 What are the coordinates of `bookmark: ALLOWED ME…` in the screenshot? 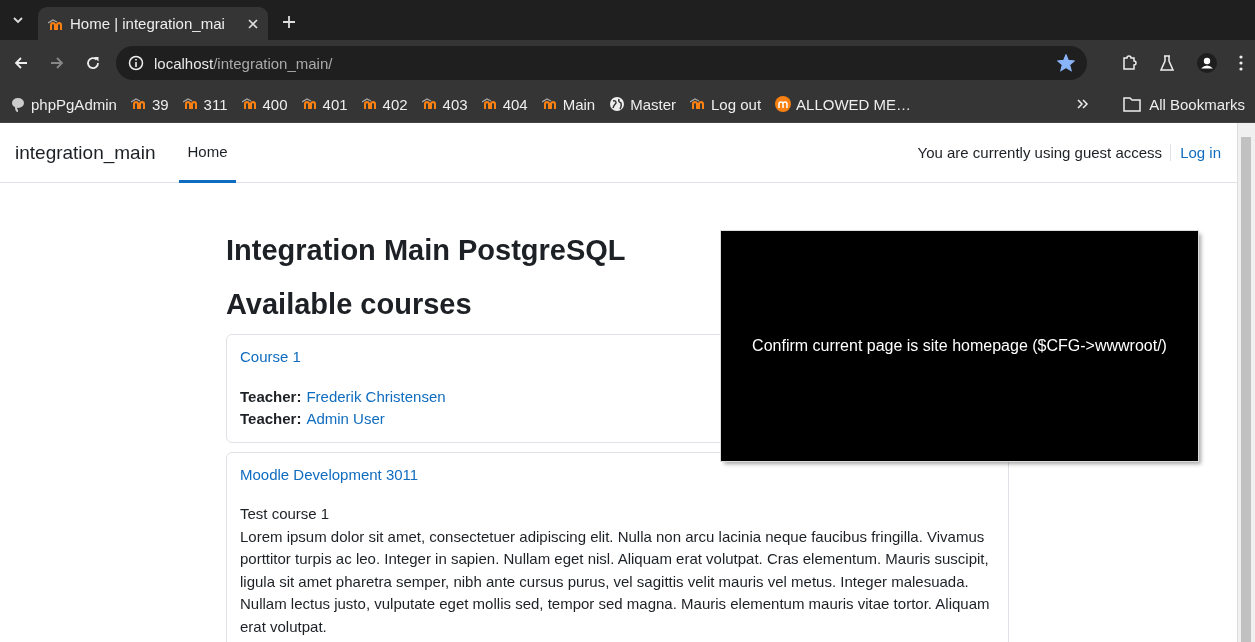 It's located at (843, 104).